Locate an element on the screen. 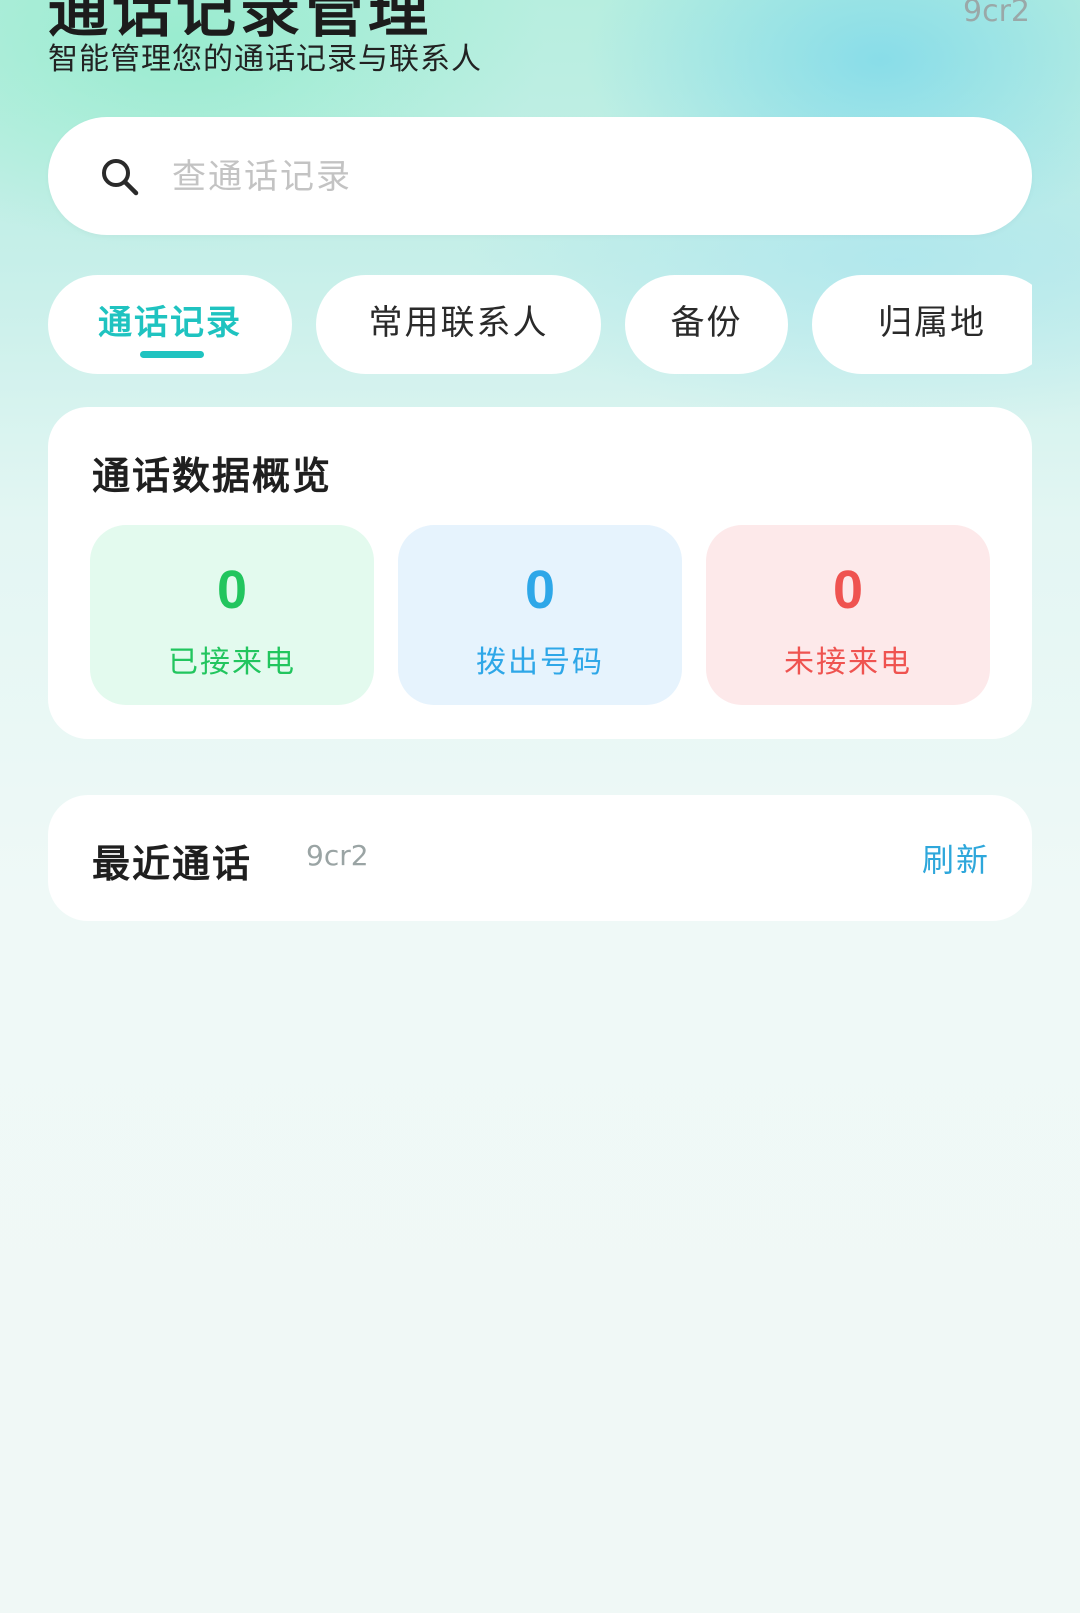  search-icon is located at coordinates (120, 177).